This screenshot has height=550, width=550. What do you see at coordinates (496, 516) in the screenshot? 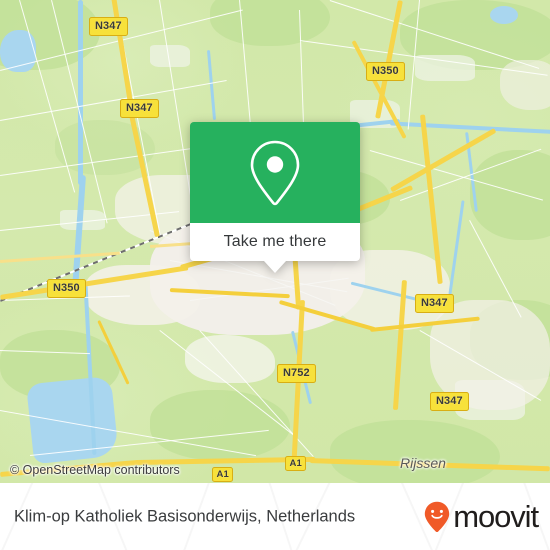
I see `moovit-wordmark: moovit` at bounding box center [496, 516].